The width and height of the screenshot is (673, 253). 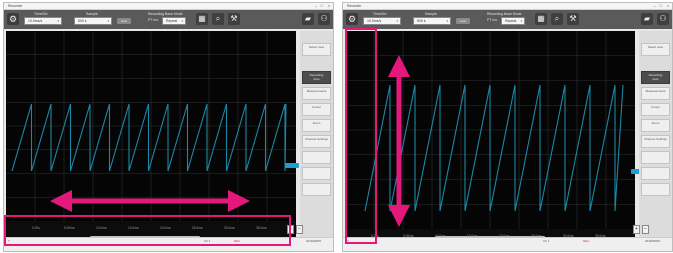 What do you see at coordinates (636, 229) in the screenshot?
I see `zoom-in-button: +` at bounding box center [636, 229].